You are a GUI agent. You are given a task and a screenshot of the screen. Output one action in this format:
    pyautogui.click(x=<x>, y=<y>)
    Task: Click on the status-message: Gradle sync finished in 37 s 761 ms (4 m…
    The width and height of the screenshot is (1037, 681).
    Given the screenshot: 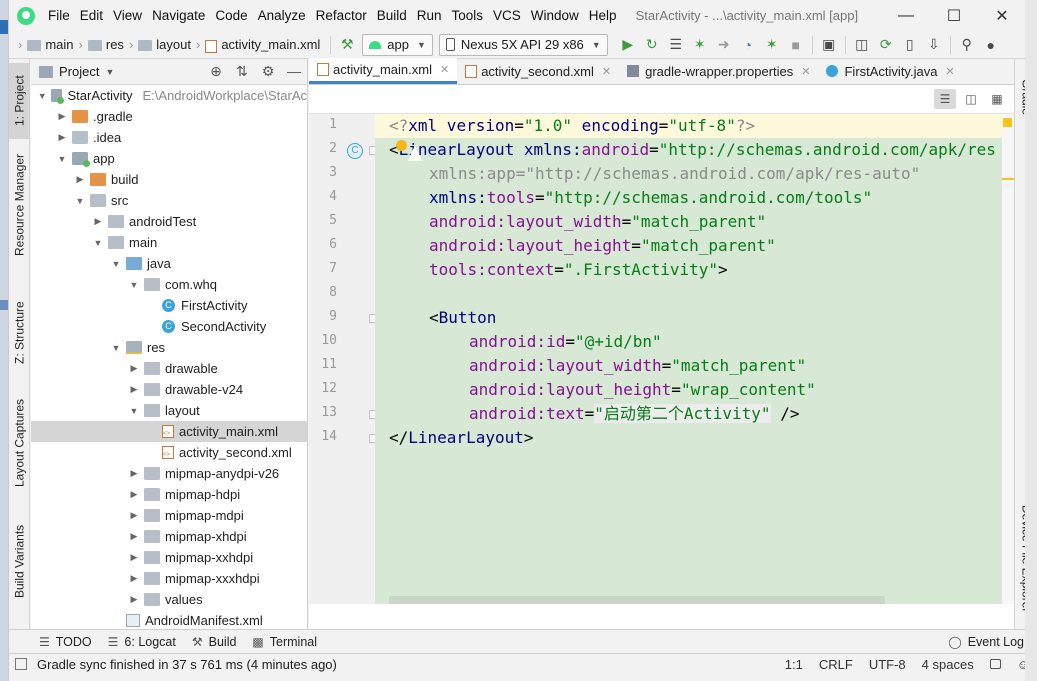 What is the action you would take?
    pyautogui.click(x=187, y=664)
    